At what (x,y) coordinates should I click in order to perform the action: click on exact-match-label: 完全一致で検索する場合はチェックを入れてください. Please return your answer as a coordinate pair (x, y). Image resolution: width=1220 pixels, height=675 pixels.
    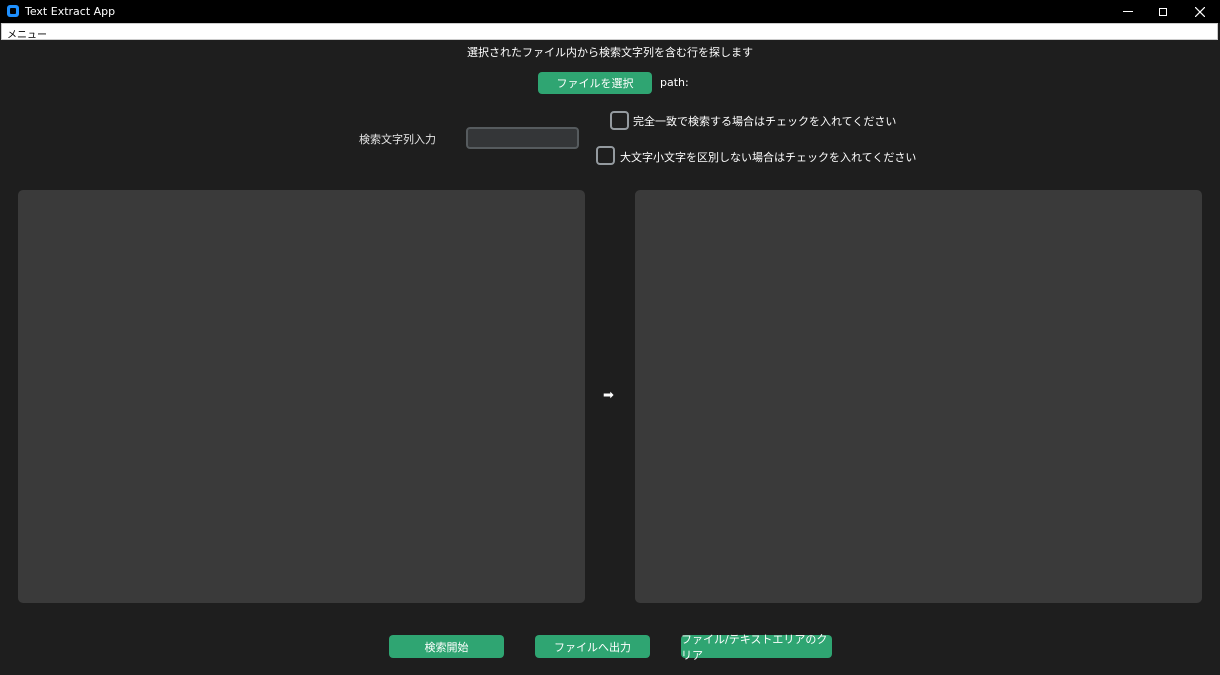
    Looking at the image, I should click on (765, 121).